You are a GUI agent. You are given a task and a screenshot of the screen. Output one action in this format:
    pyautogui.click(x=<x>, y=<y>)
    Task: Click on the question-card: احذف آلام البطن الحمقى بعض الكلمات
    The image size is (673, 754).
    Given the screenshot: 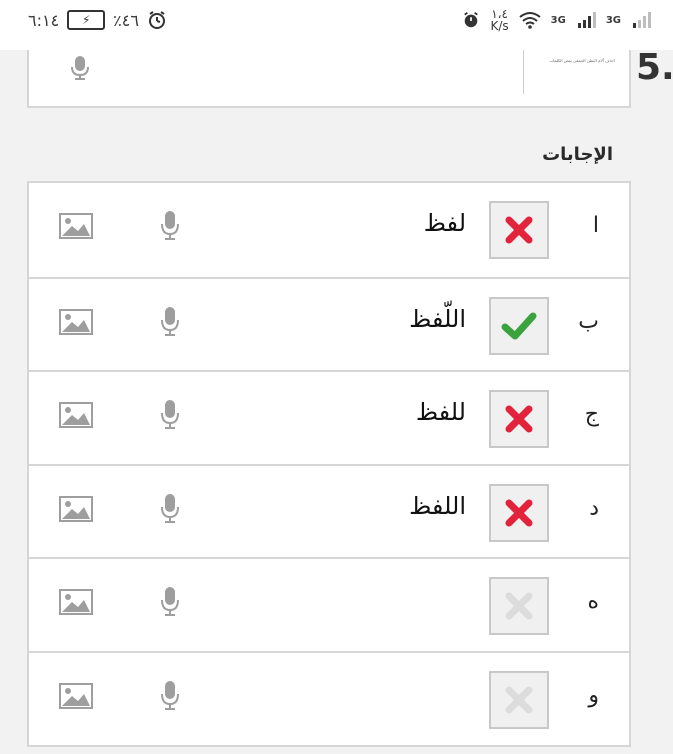 What is the action you would take?
    pyautogui.click(x=329, y=79)
    